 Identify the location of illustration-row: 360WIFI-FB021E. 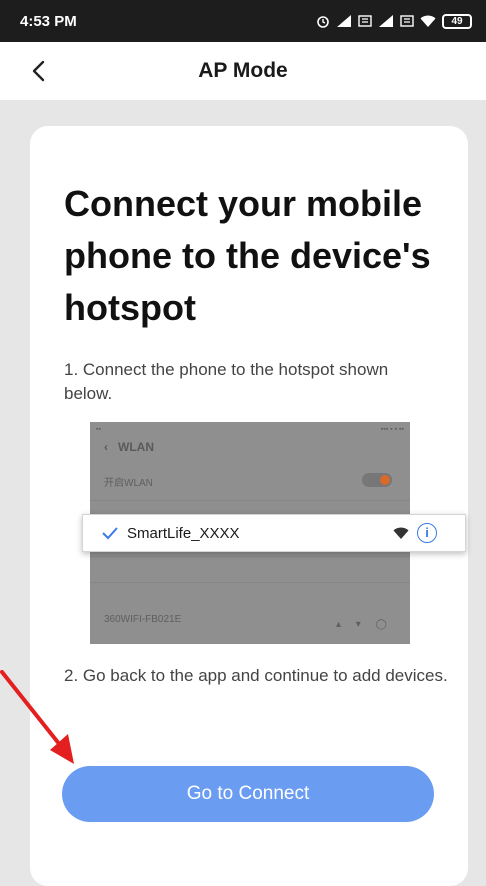
(143, 619).